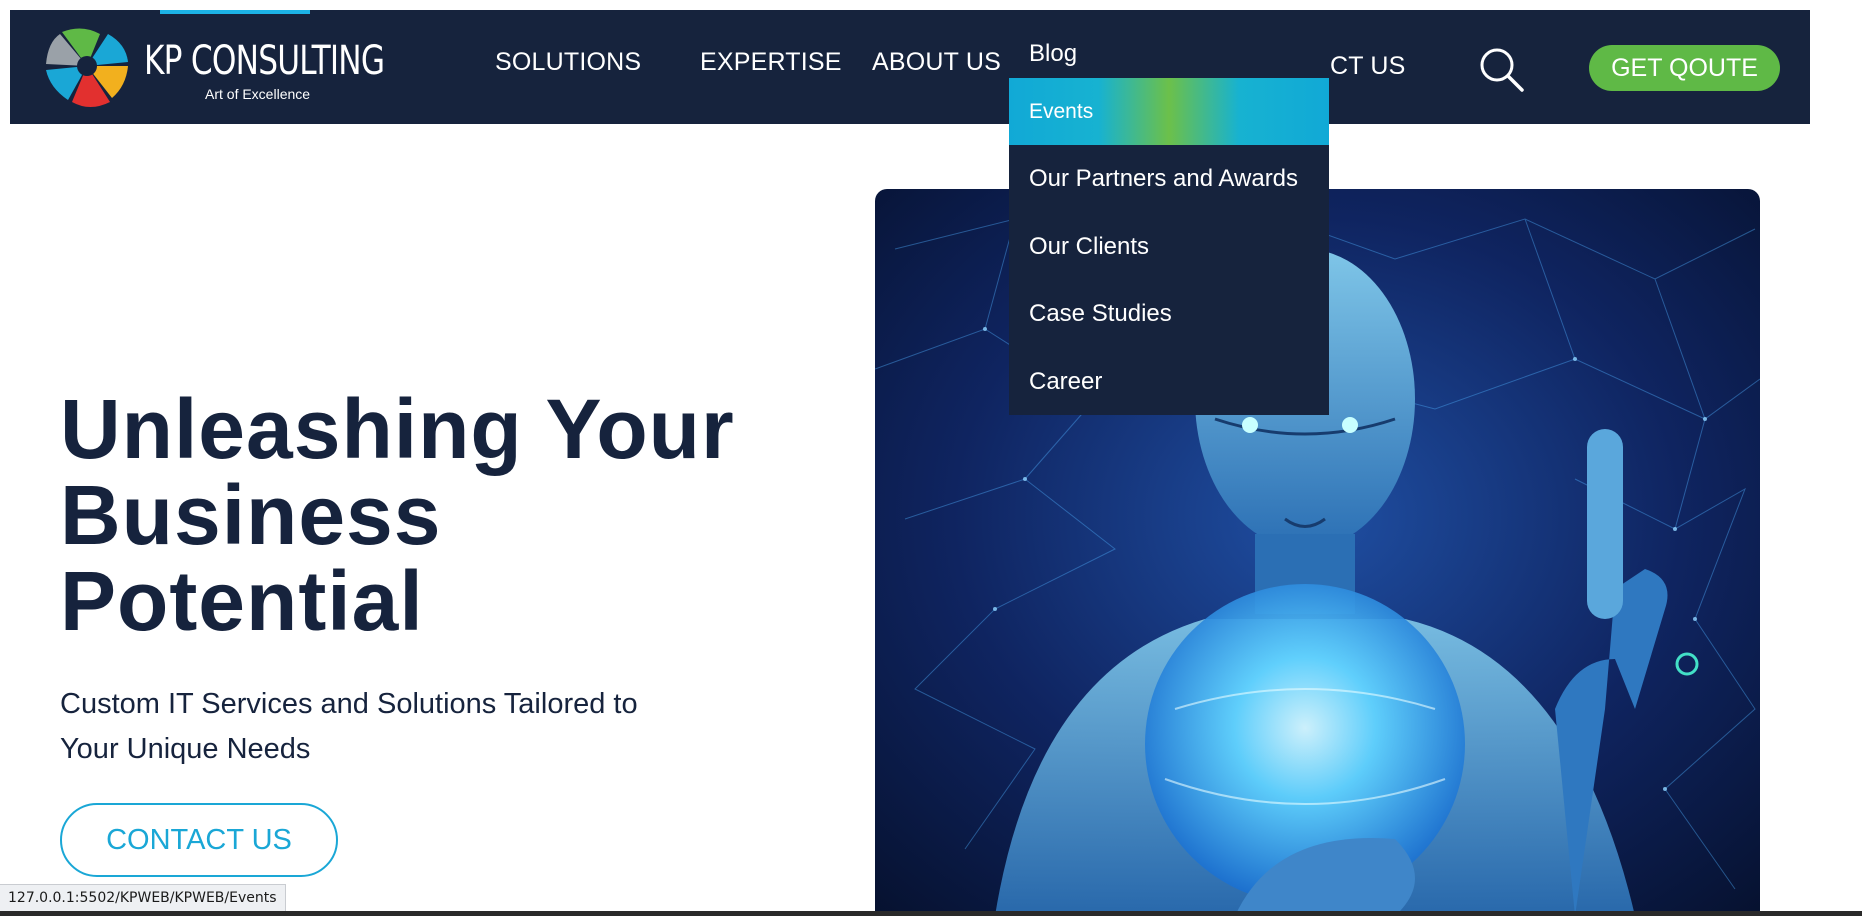 This screenshot has width=1862, height=916. What do you see at coordinates (258, 94) in the screenshot?
I see `brand-tagline: Art of Excellence` at bounding box center [258, 94].